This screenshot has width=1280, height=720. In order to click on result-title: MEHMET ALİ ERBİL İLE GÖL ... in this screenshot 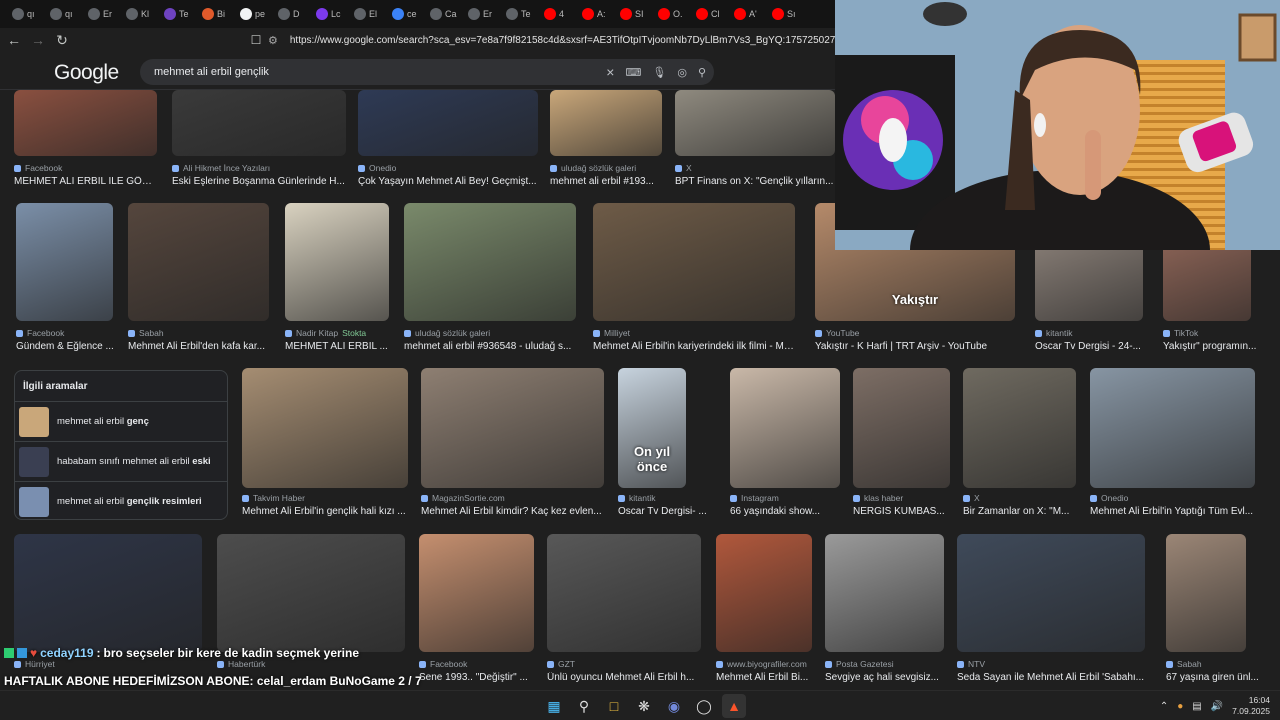, I will do `click(85, 181)`.